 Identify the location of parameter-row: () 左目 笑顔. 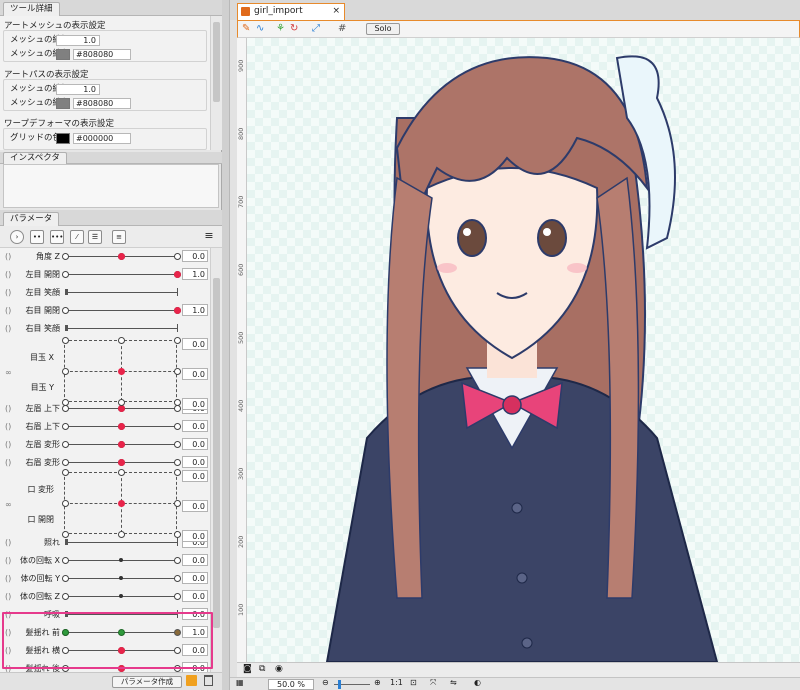
(105, 293).